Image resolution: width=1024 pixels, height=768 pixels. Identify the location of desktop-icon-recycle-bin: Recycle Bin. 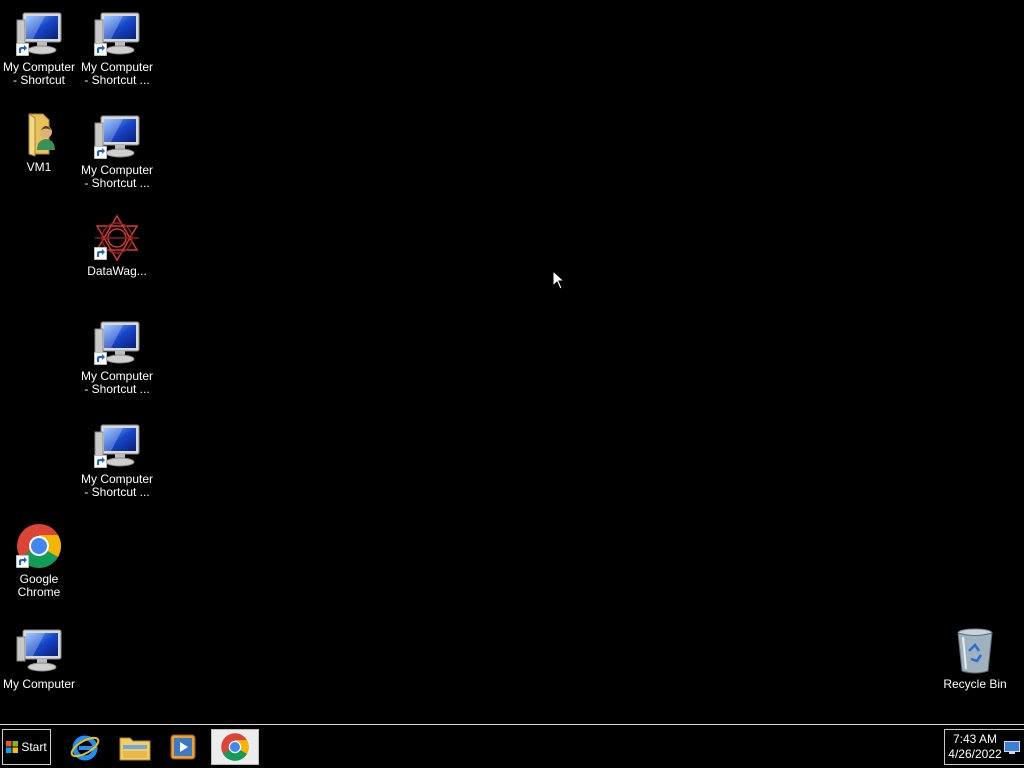
(975, 659).